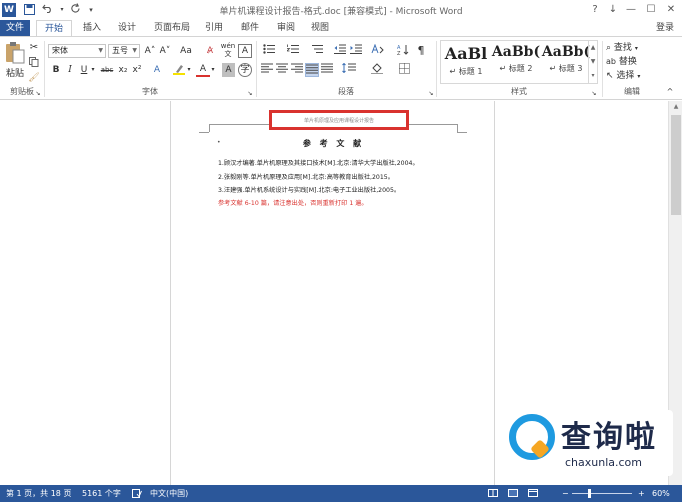  Describe the element at coordinates (565, 493) in the screenshot. I see `zoom-out-button: −` at that location.